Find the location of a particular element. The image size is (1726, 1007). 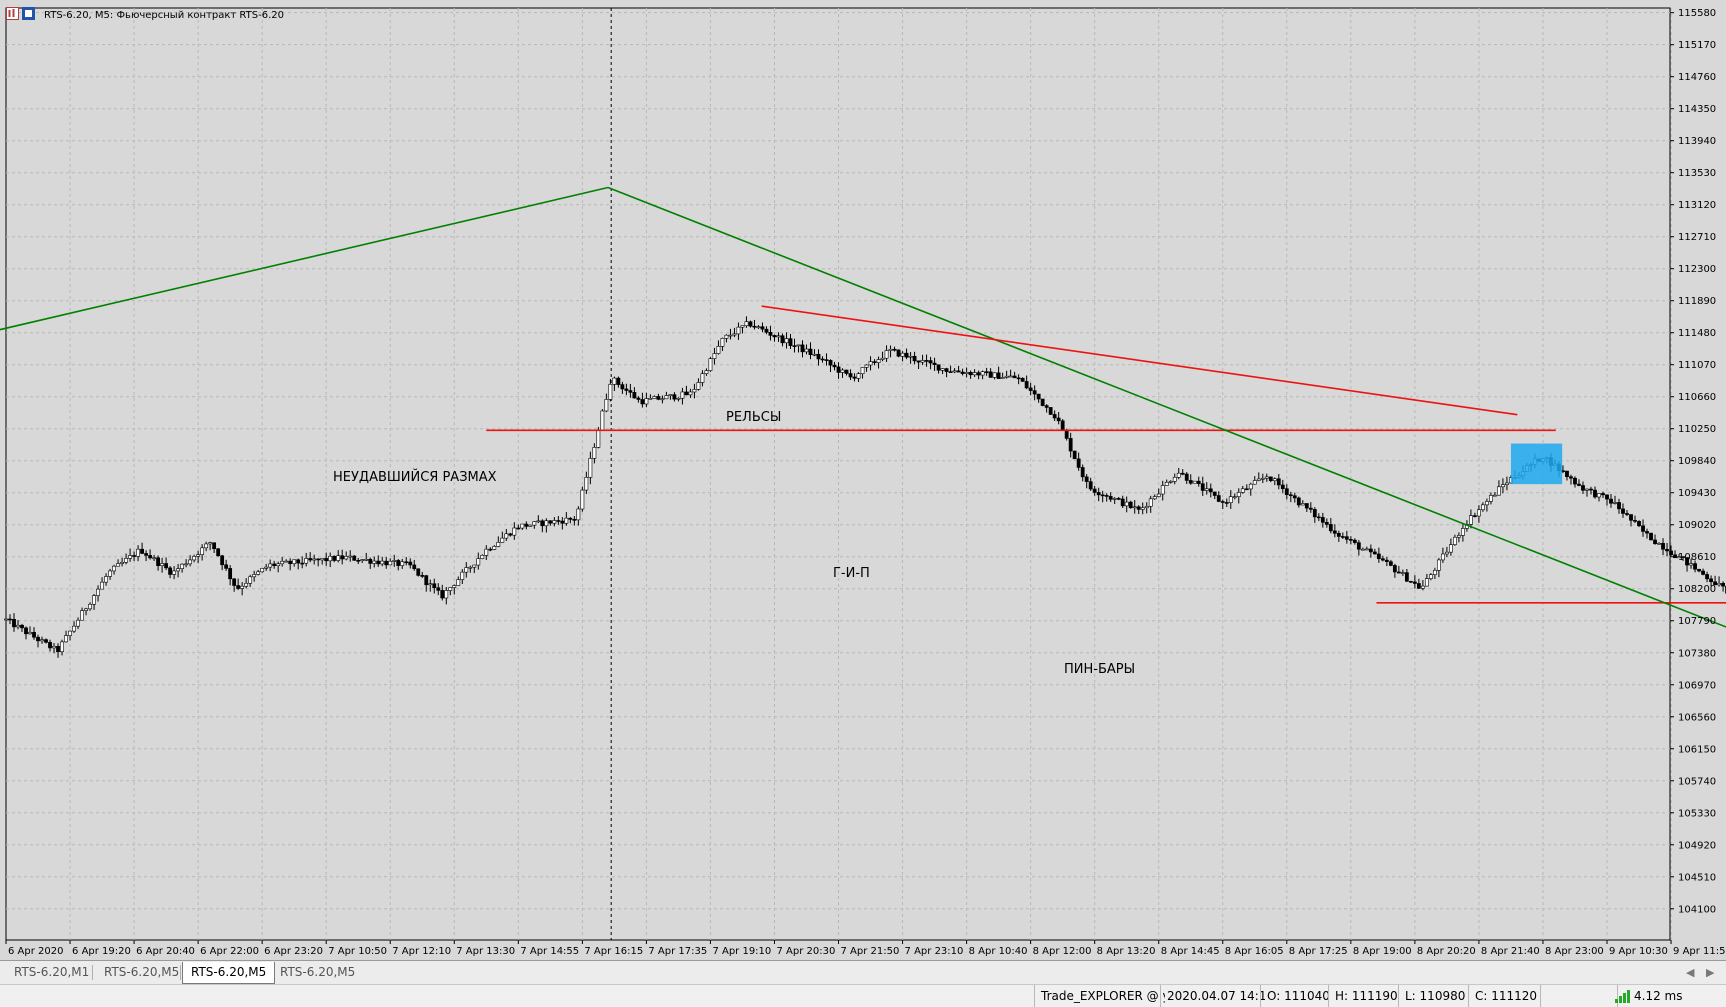

price-tick-label: 112300 is located at coordinates (1697, 269).